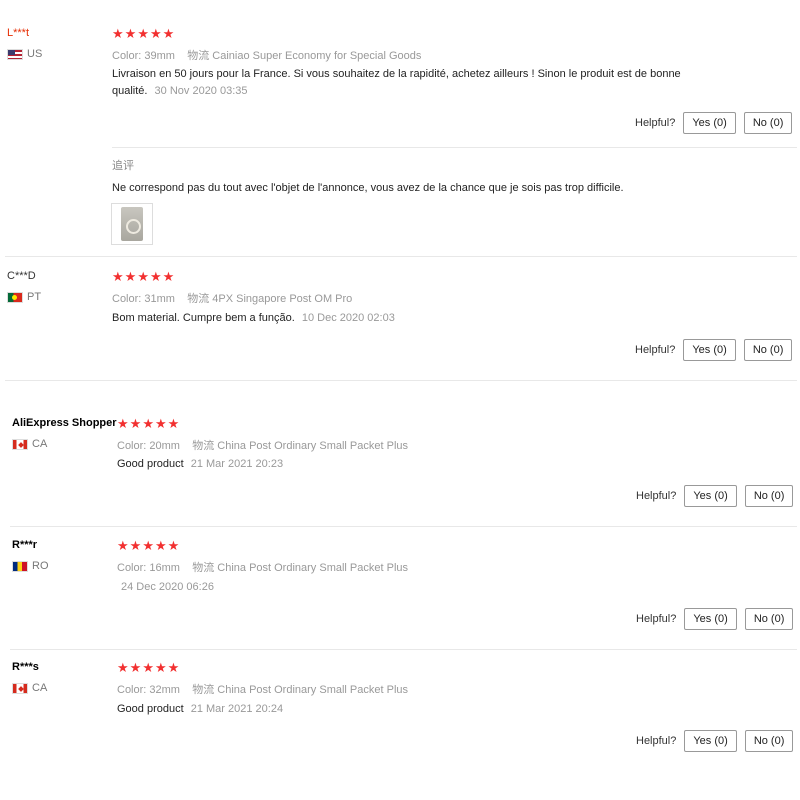 This screenshot has height=800, width=800. I want to click on reviewer-name: R***r, so click(25, 545).